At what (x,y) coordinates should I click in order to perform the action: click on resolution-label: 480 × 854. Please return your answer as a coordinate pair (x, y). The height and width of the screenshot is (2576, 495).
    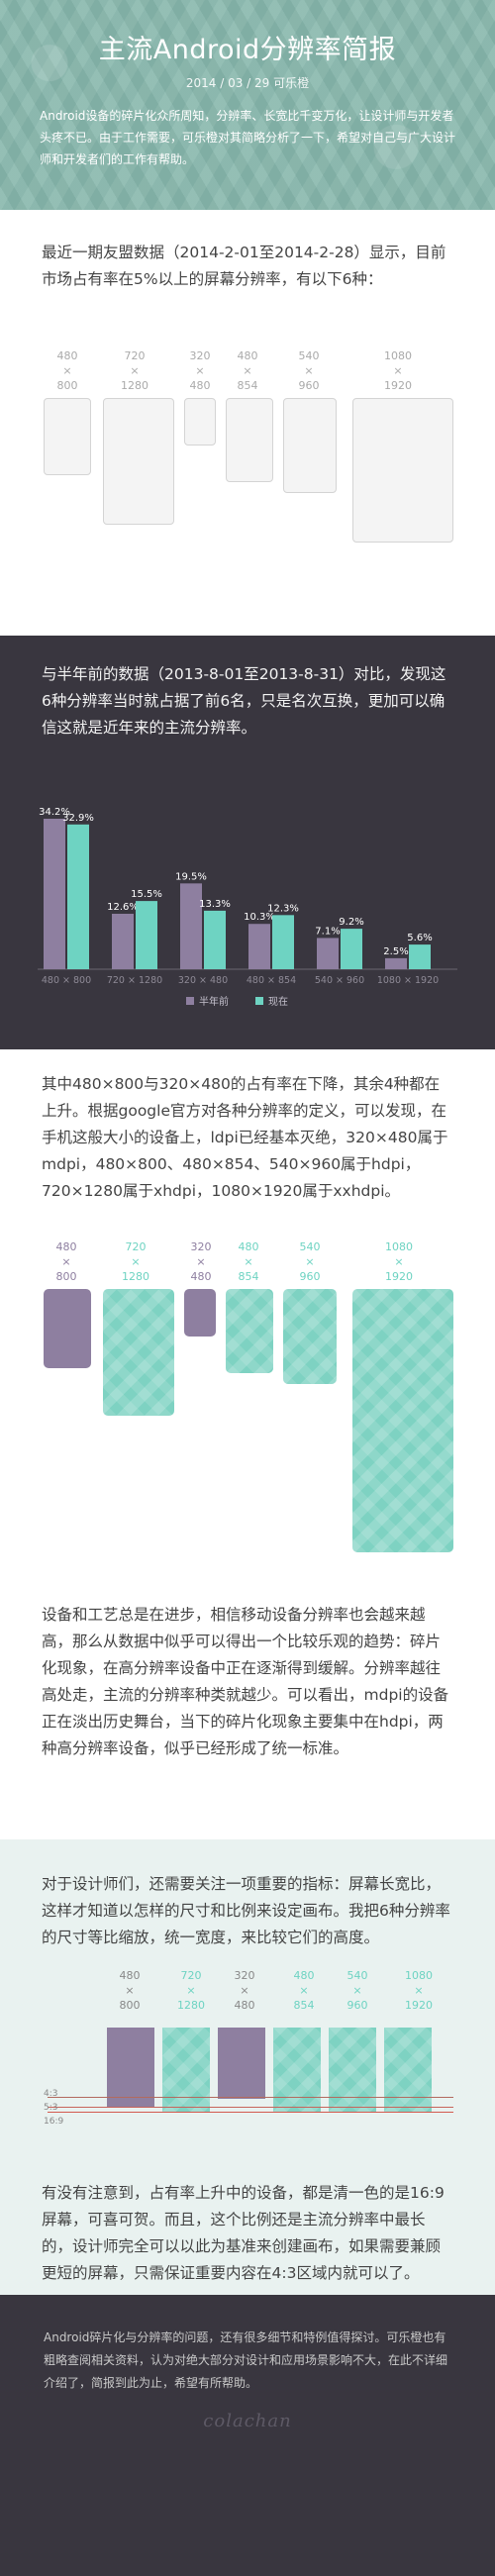
    Looking at the image, I should click on (248, 371).